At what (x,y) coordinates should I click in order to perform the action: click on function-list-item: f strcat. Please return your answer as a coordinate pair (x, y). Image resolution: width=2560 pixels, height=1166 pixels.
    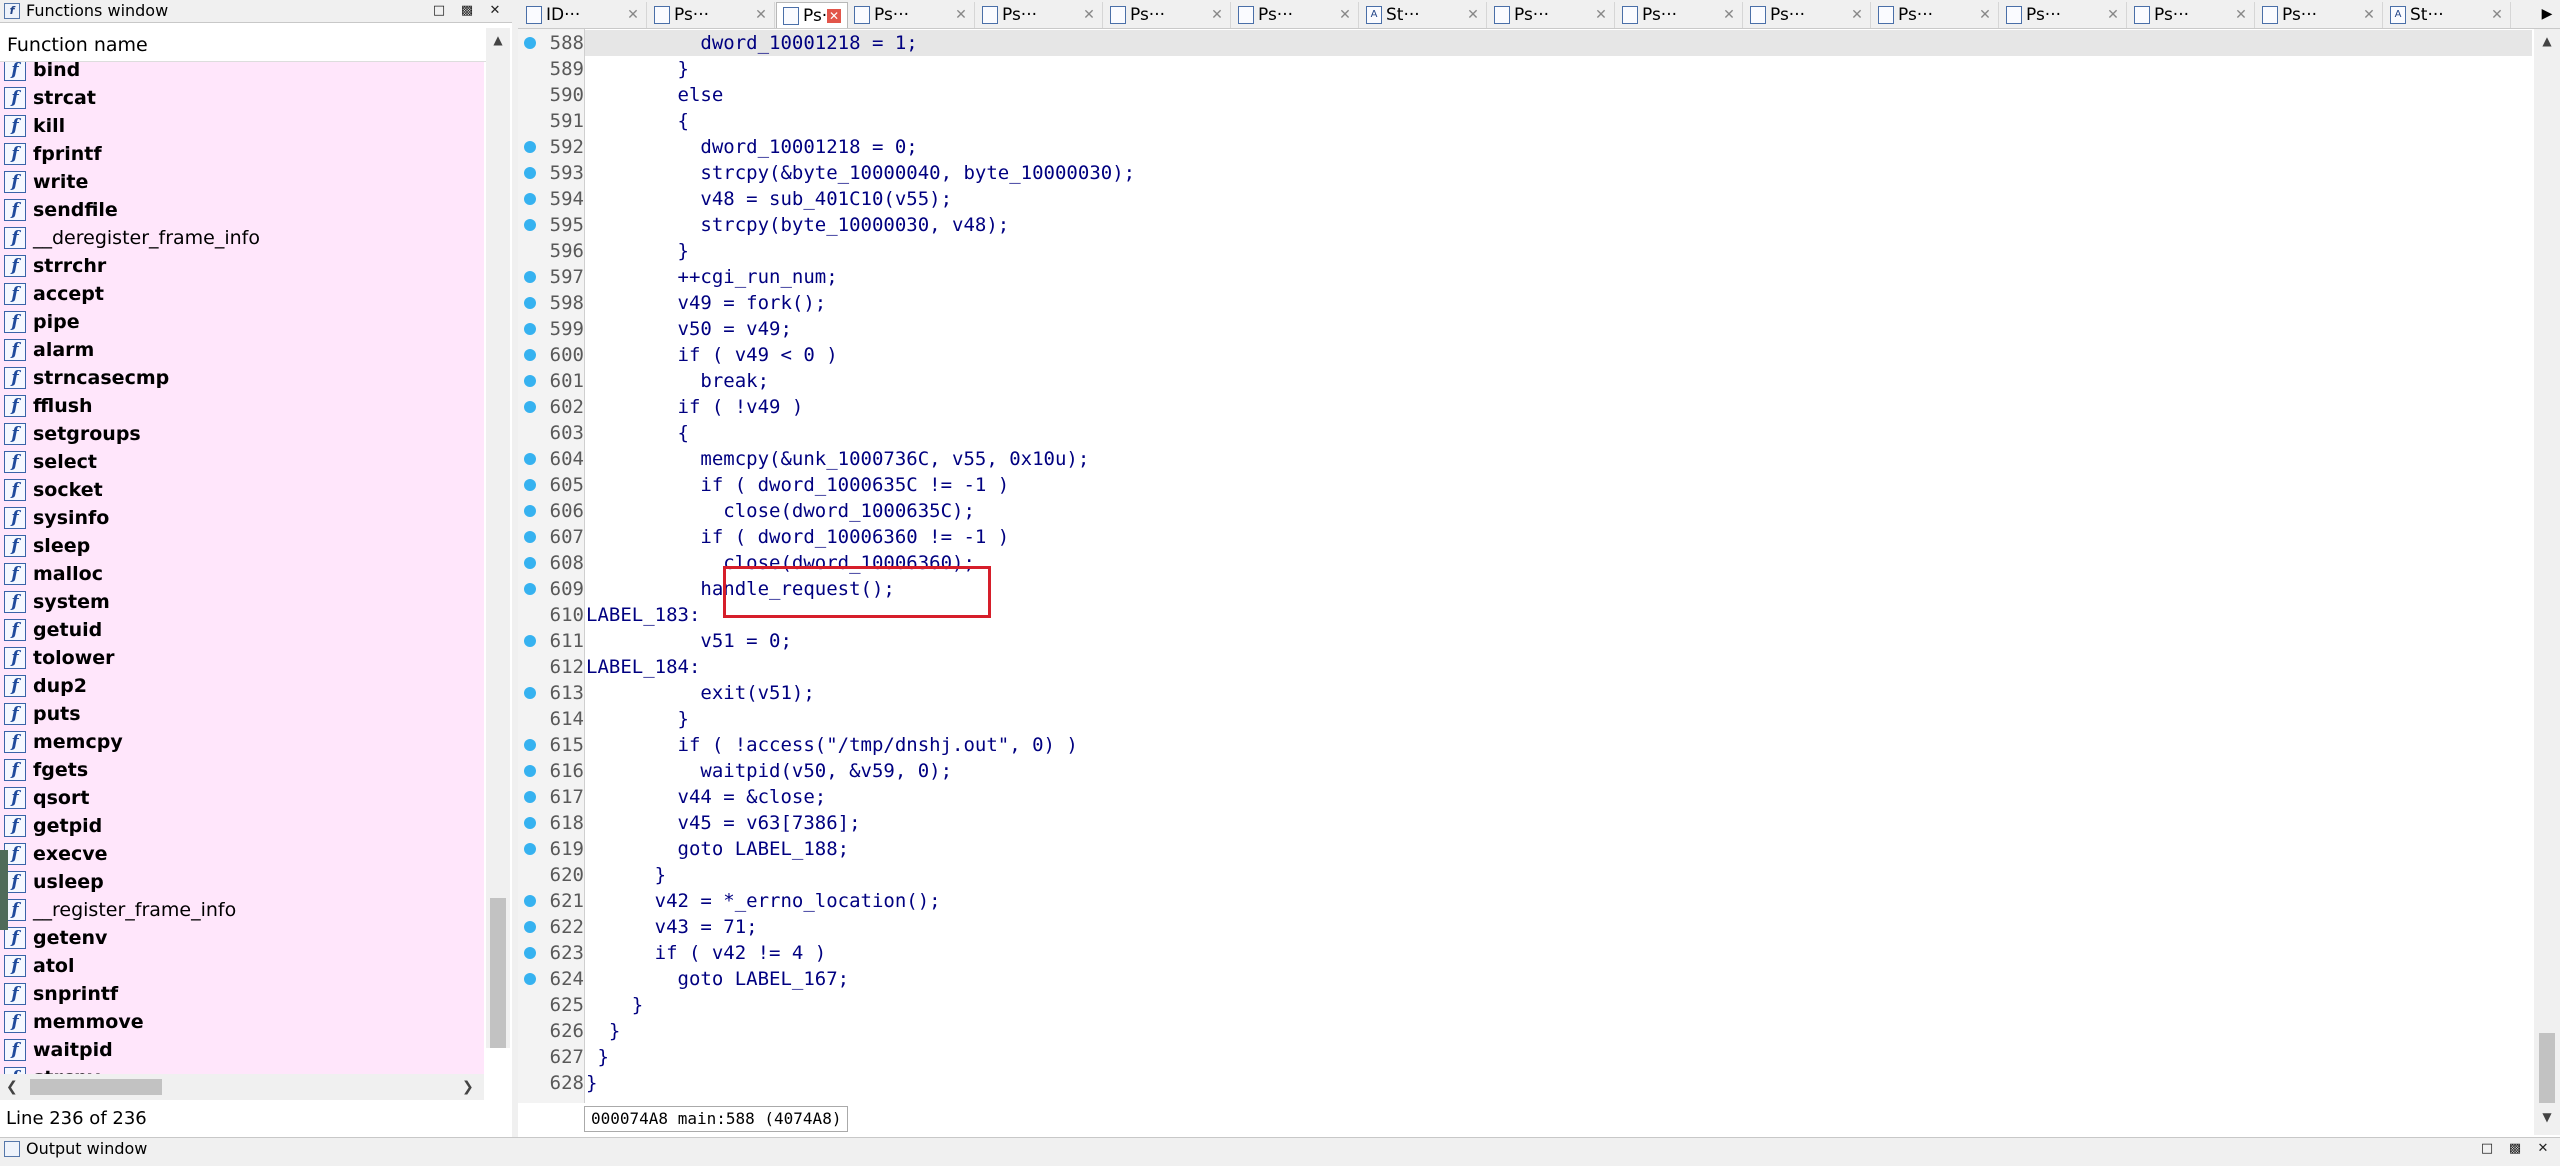
    Looking at the image, I should click on (242, 98).